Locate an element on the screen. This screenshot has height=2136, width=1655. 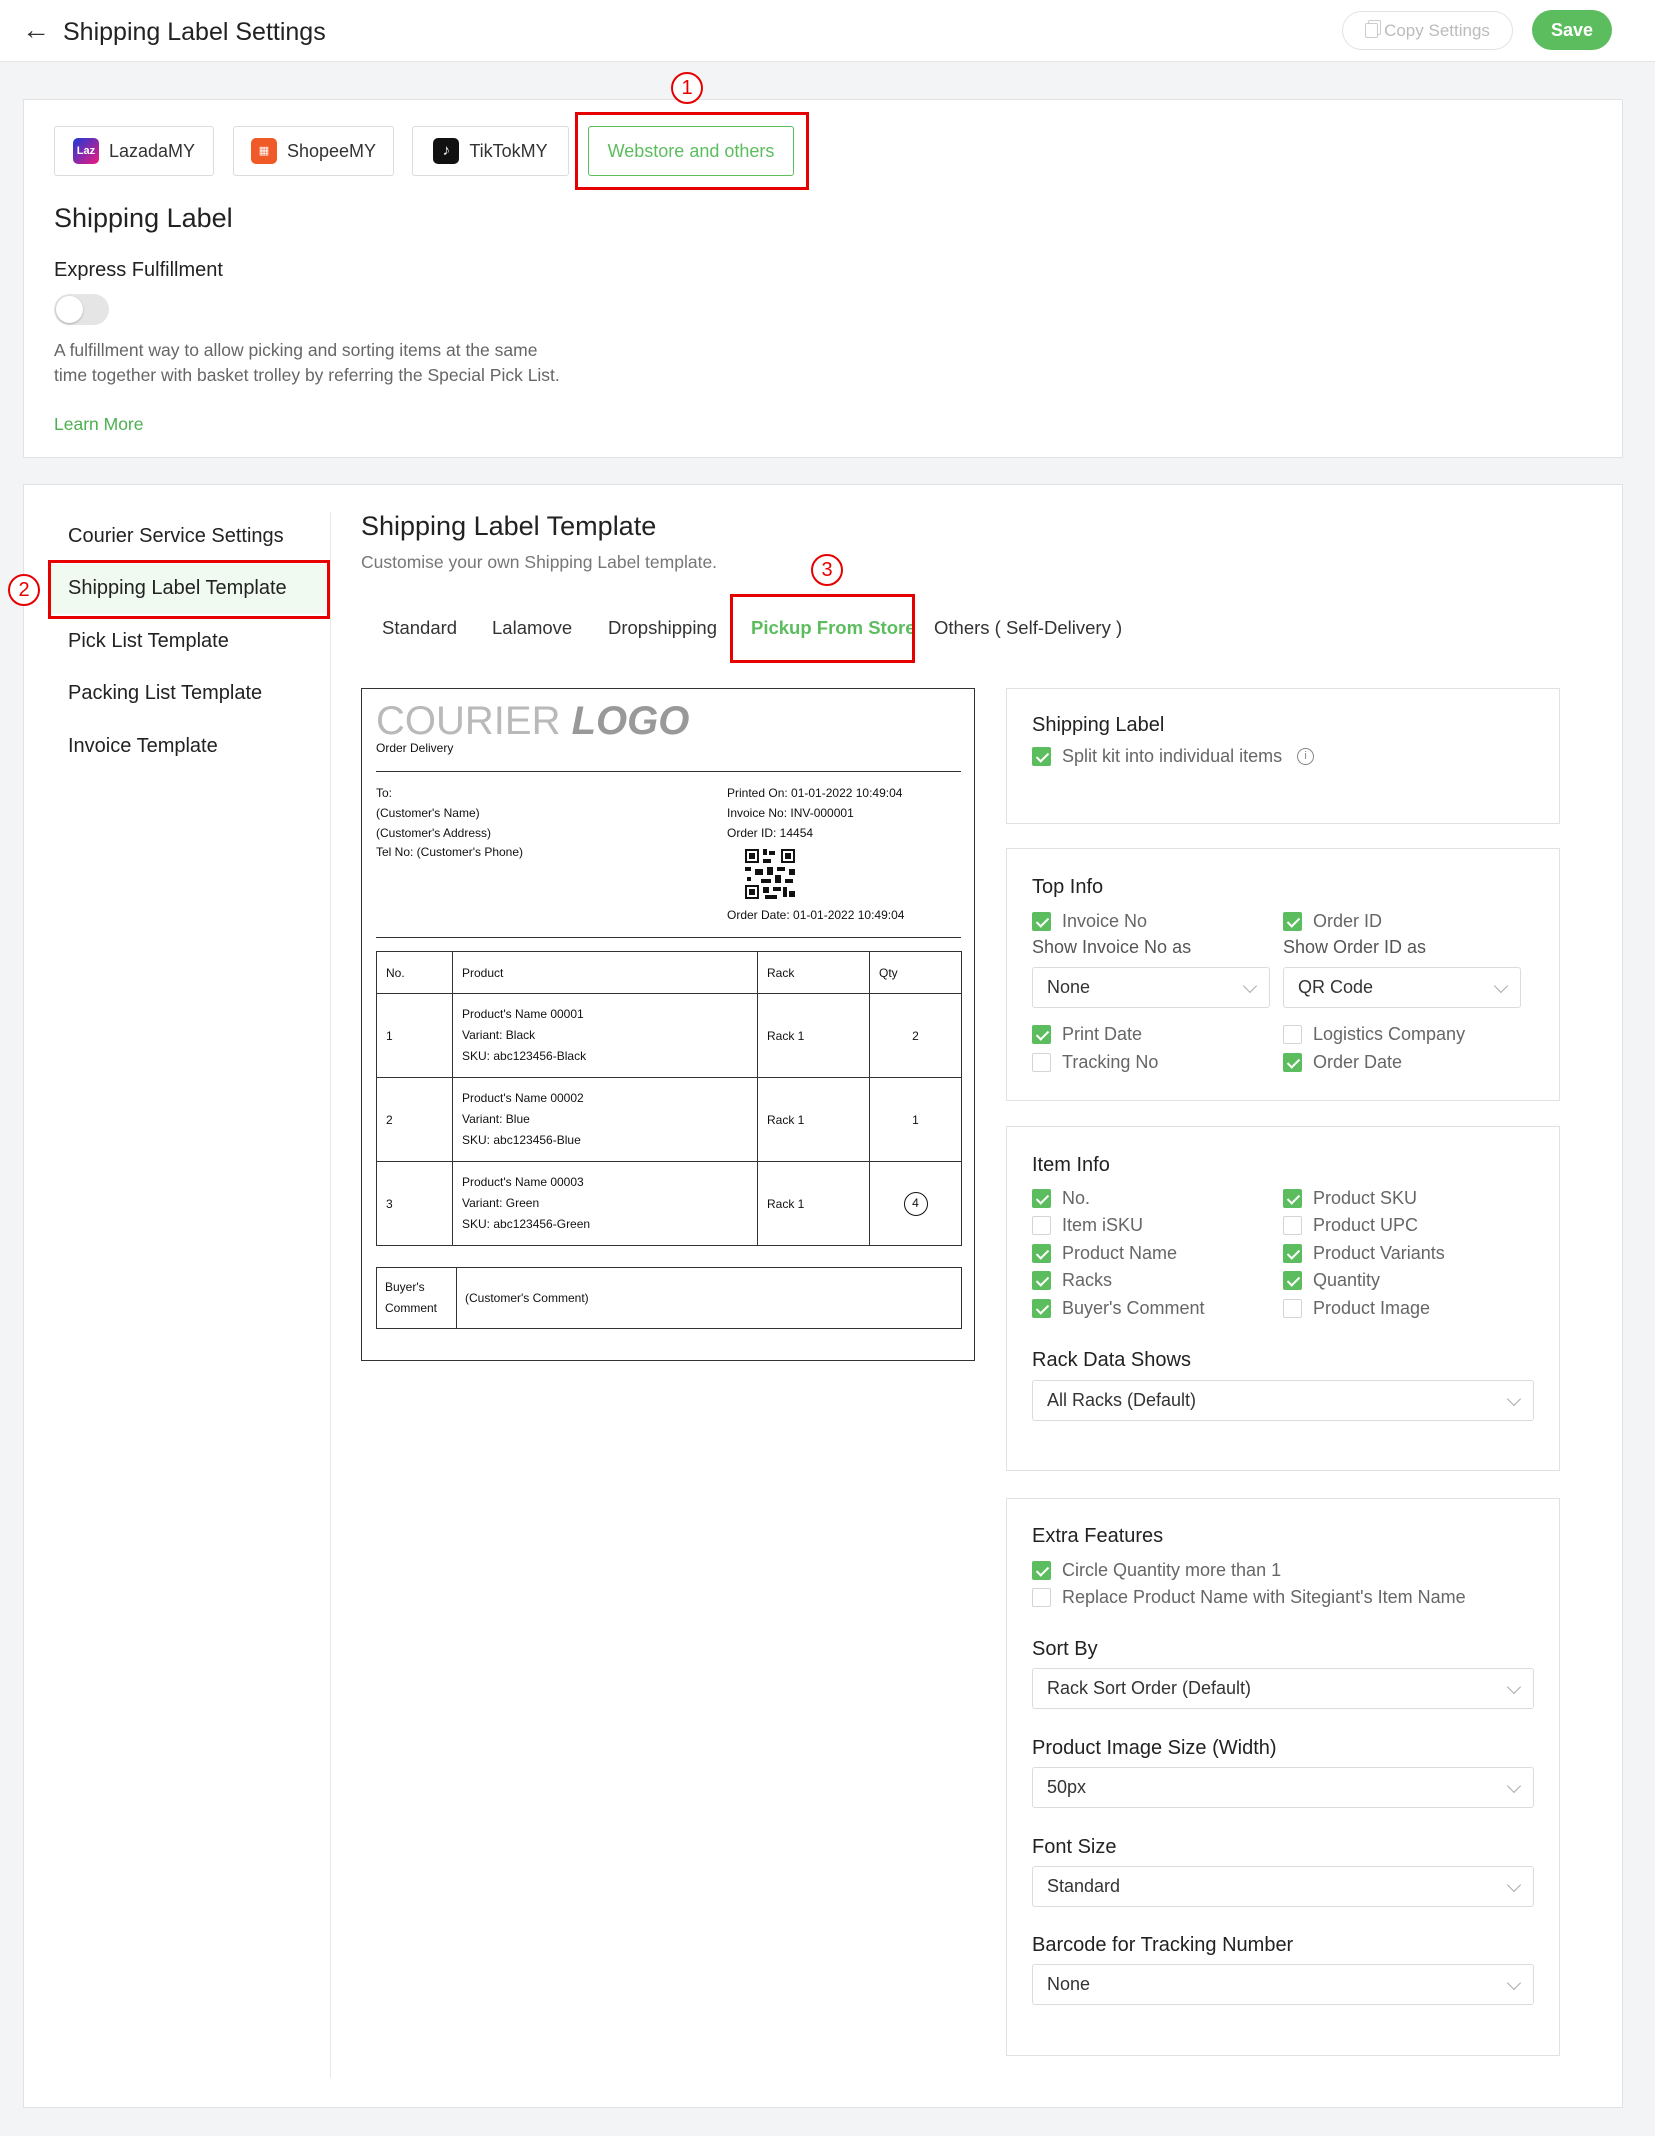
learn-more-link: Learn More is located at coordinates (99, 424).